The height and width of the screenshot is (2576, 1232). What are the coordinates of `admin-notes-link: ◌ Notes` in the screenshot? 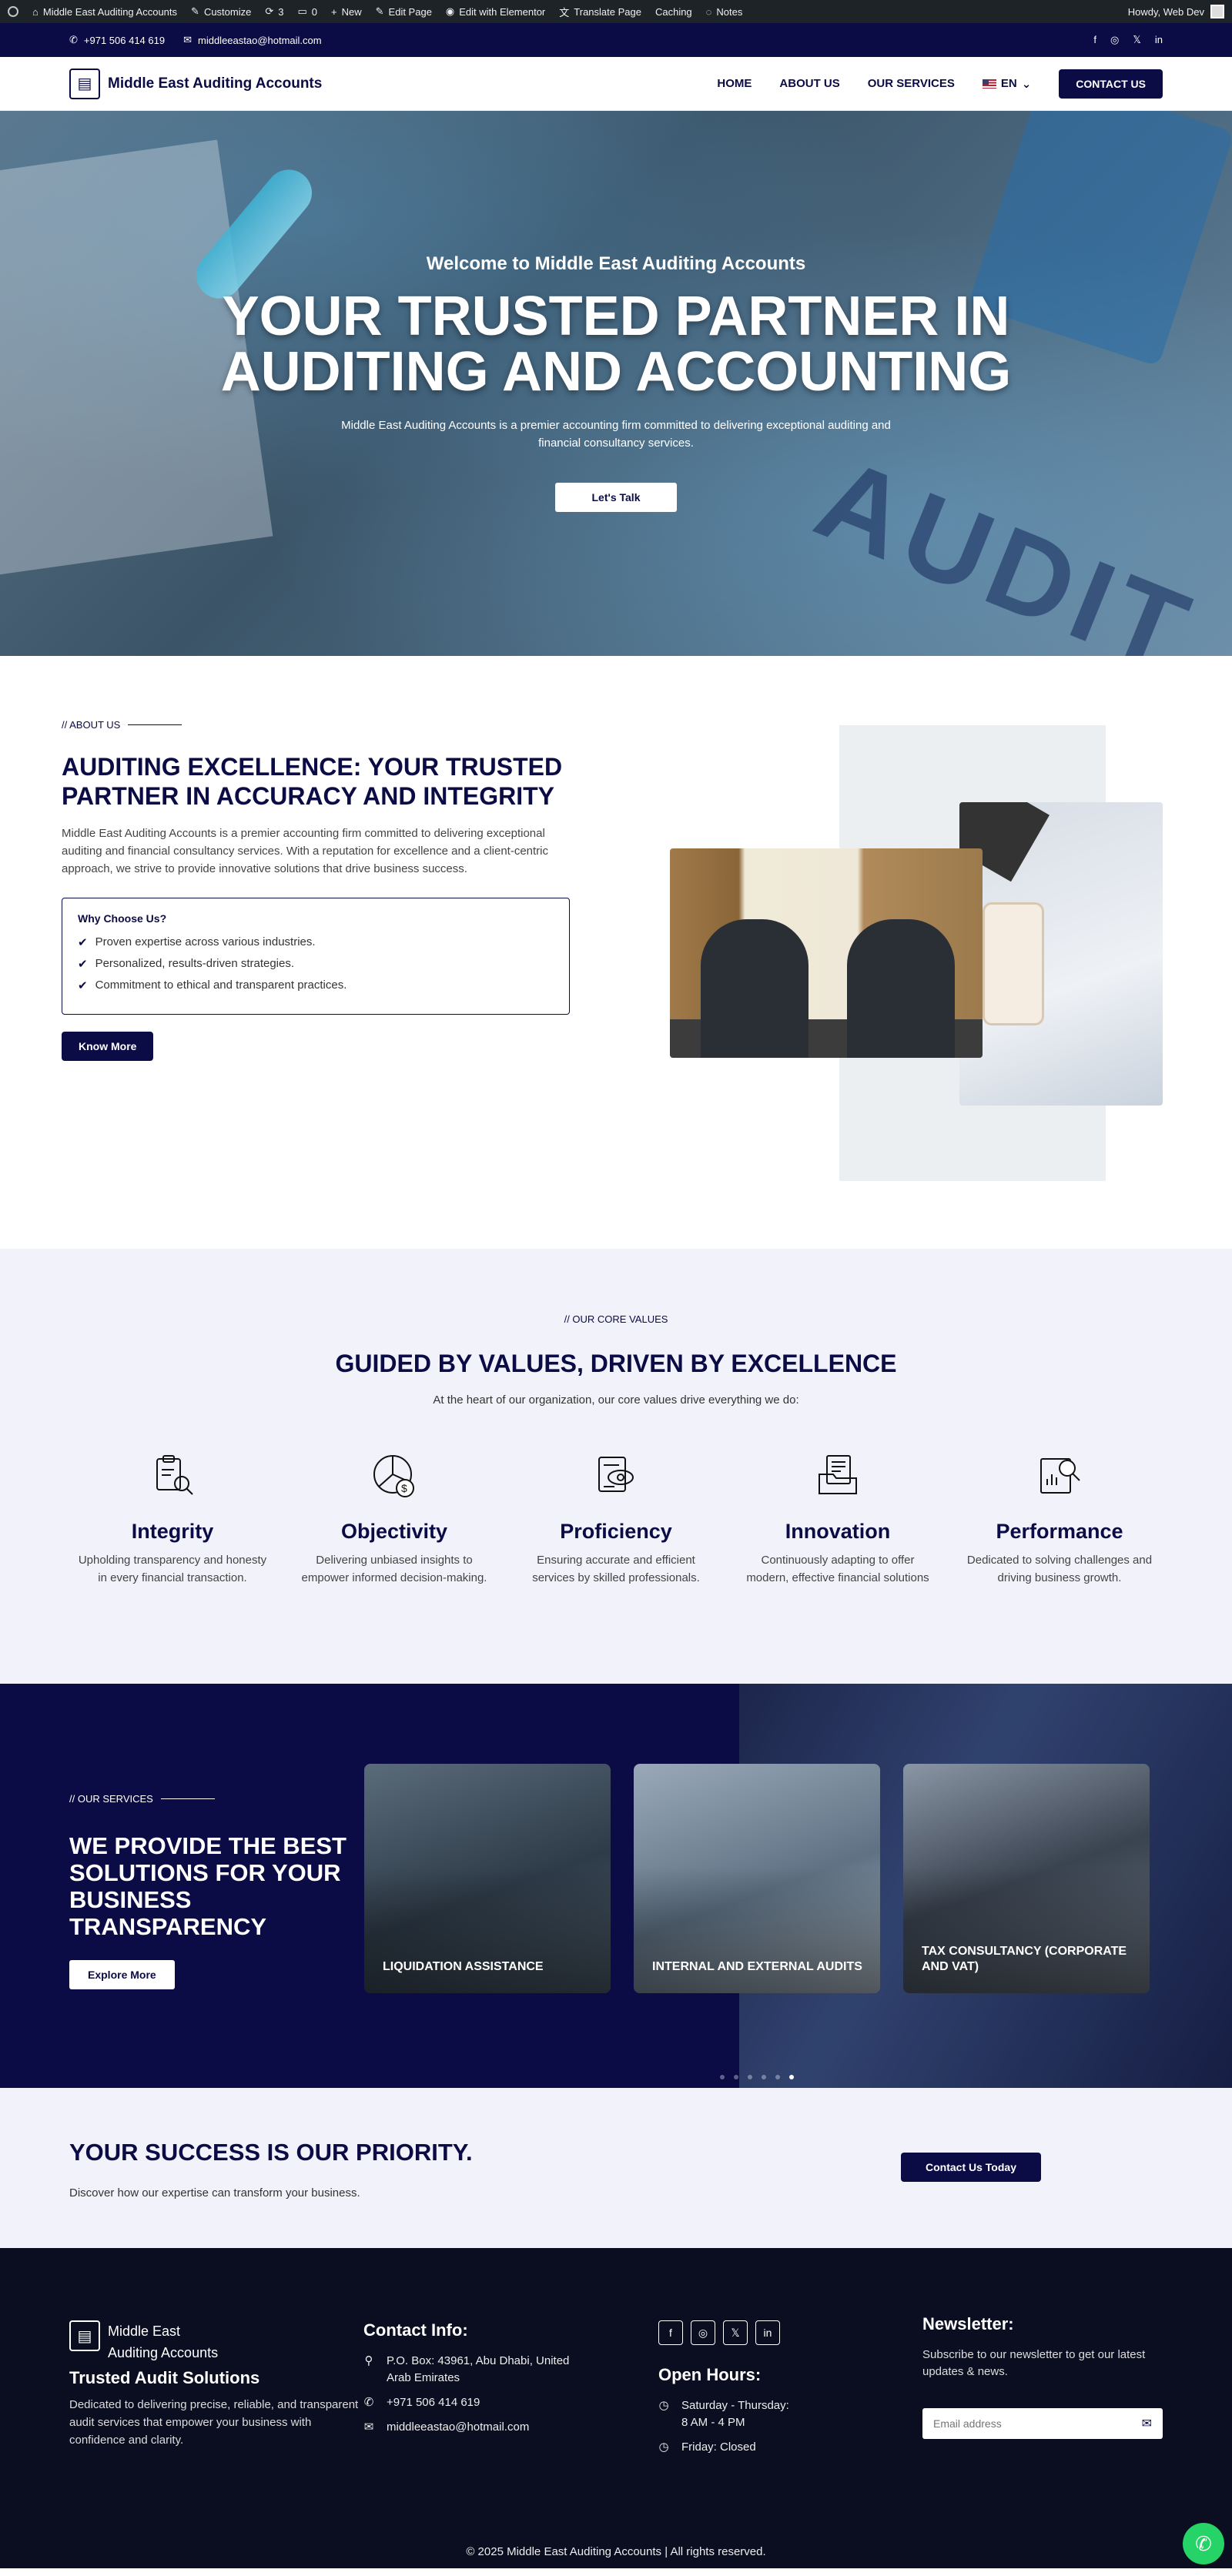 It's located at (724, 12).